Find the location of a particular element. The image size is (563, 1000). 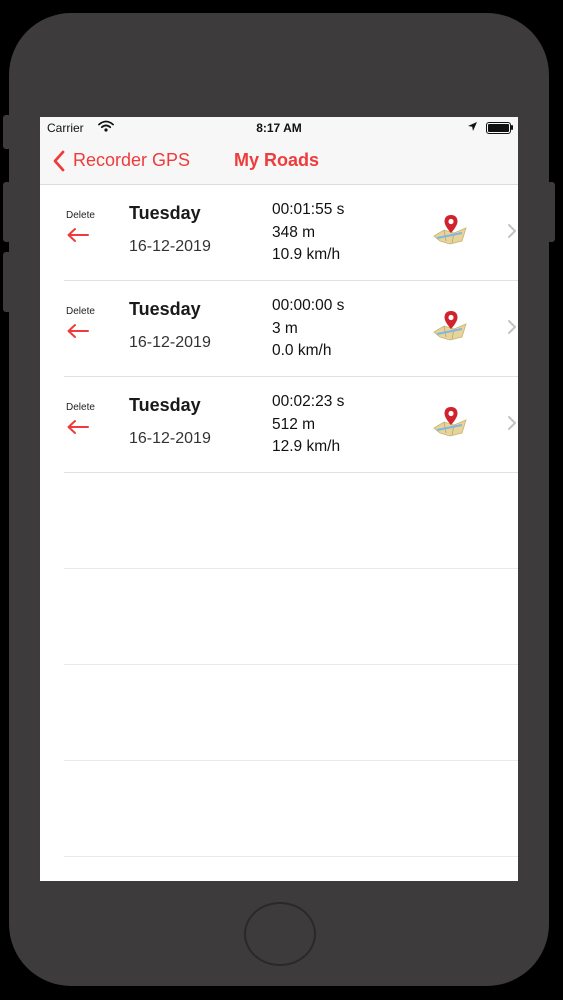

volume-up-button is located at coordinates (7, 212).